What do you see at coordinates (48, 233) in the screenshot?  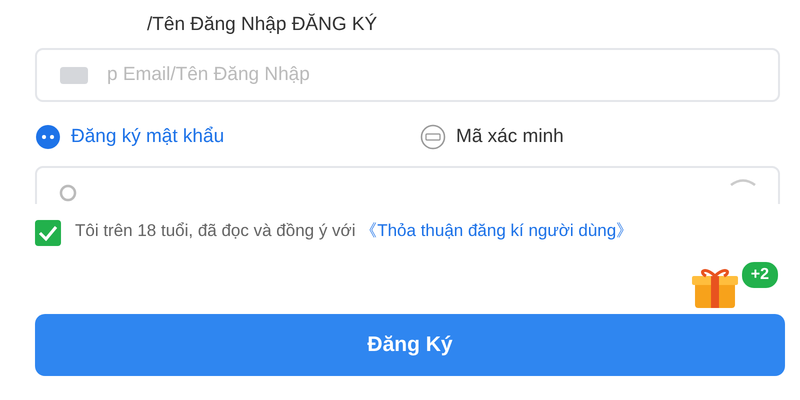 I see `agree-checkbox` at bounding box center [48, 233].